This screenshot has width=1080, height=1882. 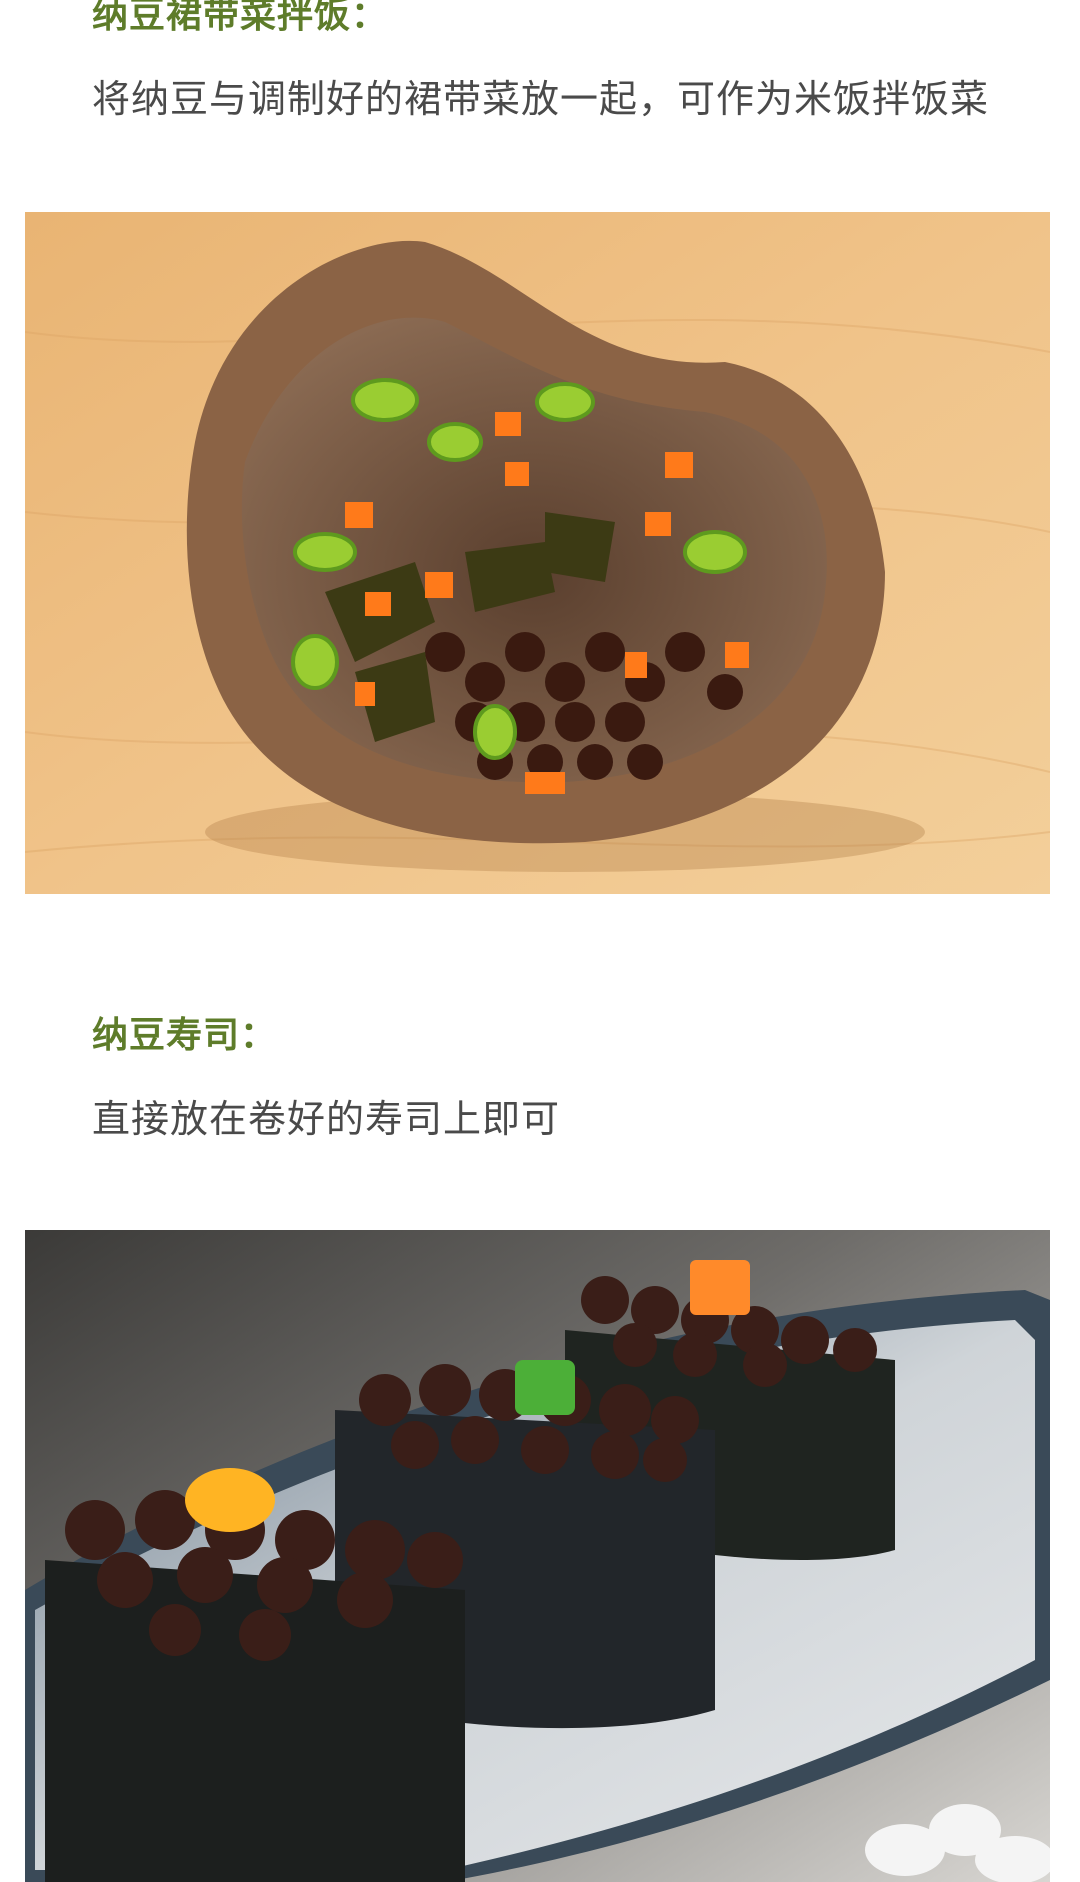 What do you see at coordinates (541, 99) in the screenshot?
I see `section-text-natto-wakame-rice: 将纳豆与调制好的裙带菜放一起，可作为米饭拌饭菜` at bounding box center [541, 99].